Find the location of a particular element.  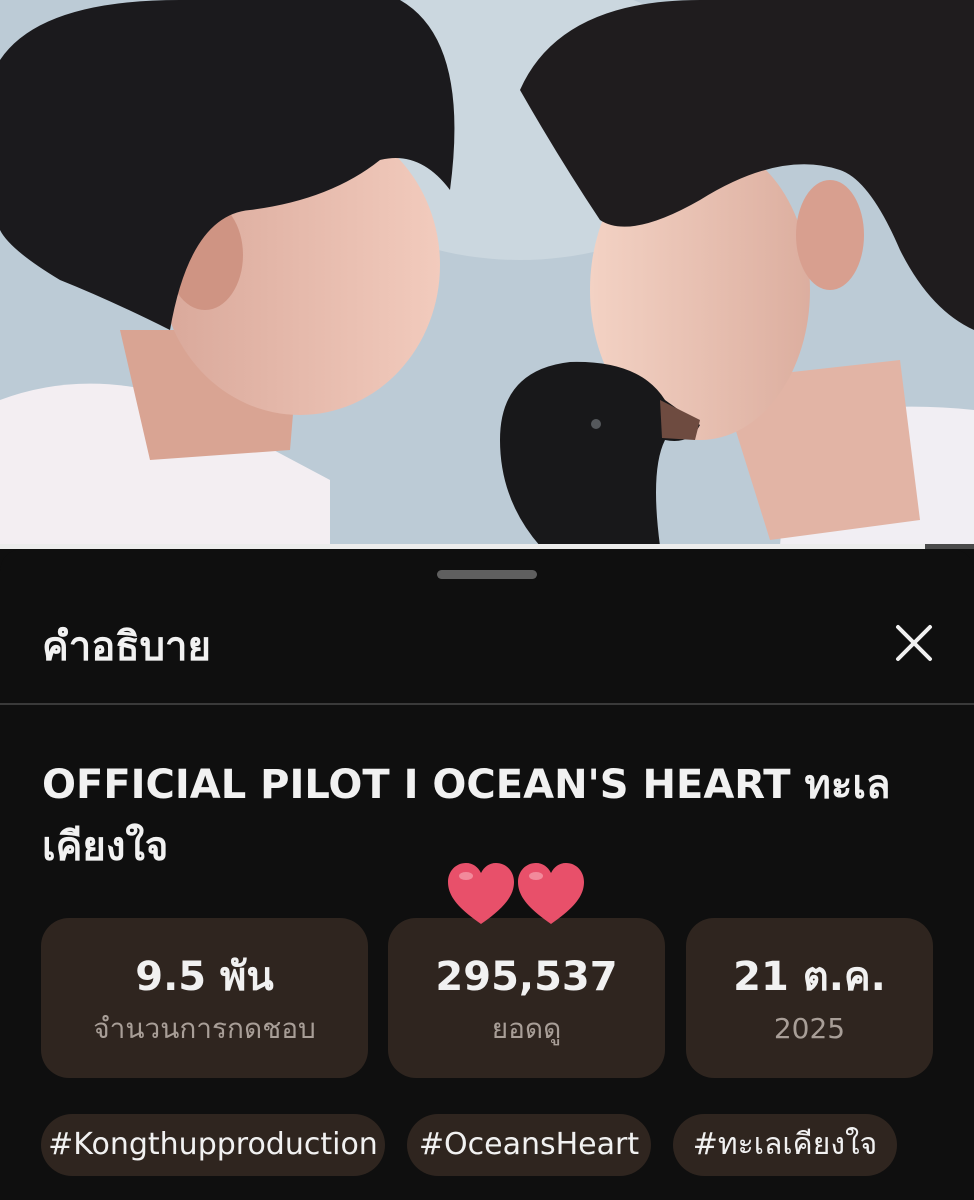

hashtag-oceansheart: #OceansHeart is located at coordinates (529, 1145).